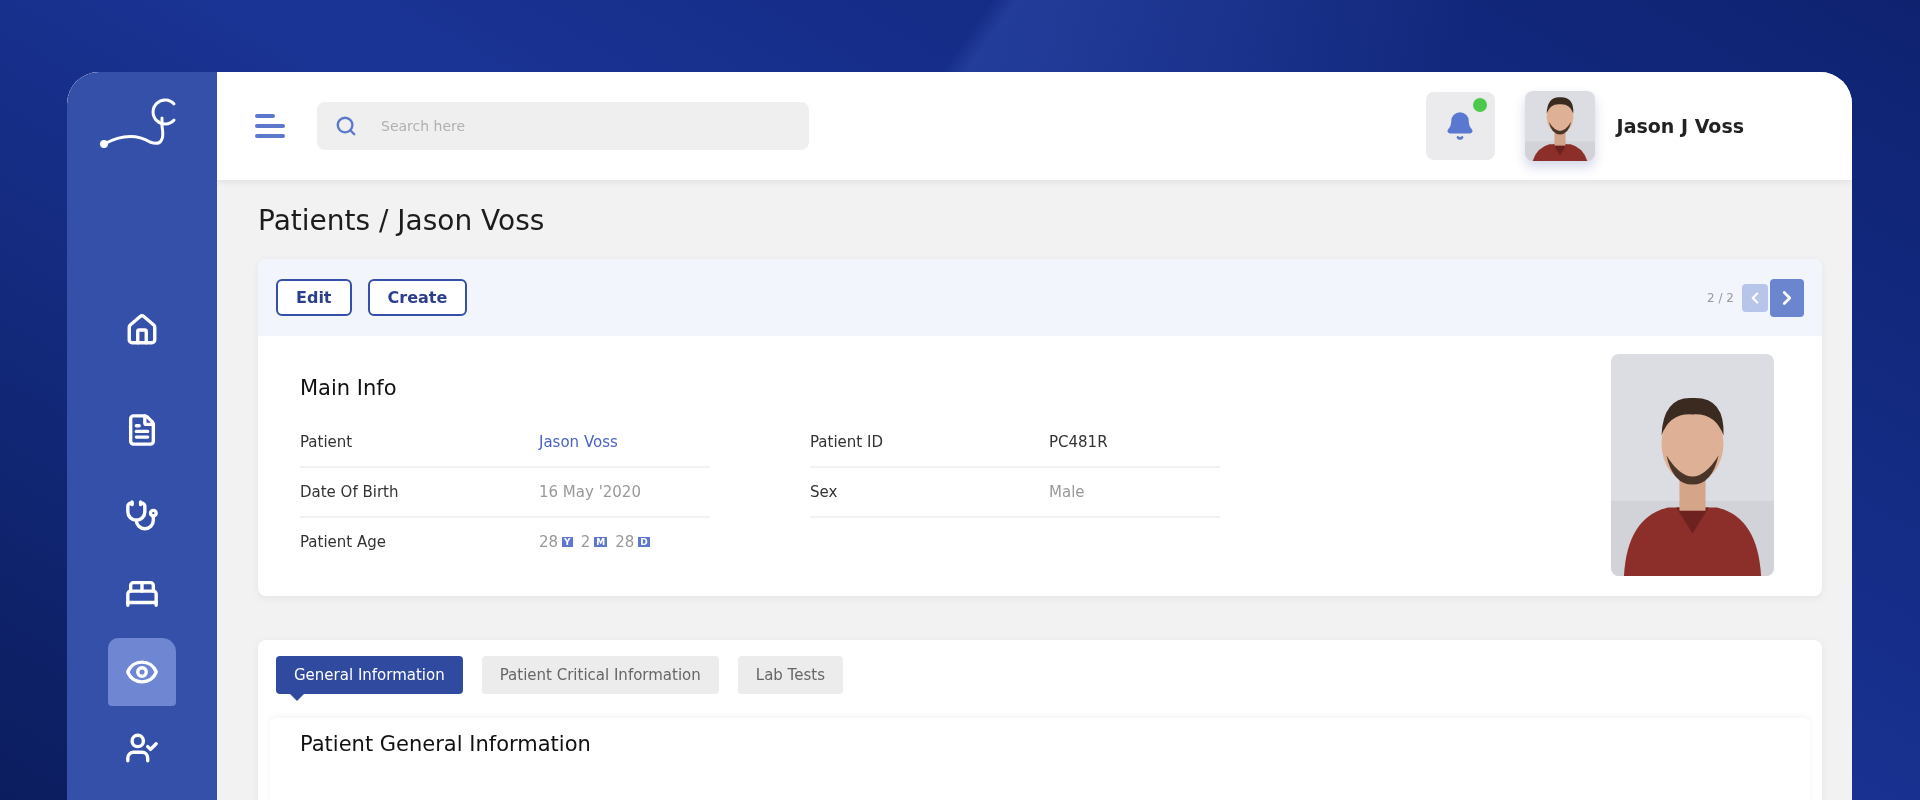 The image size is (1920, 800). Describe the element at coordinates (142, 672) in the screenshot. I see `sidebar-item` at that location.